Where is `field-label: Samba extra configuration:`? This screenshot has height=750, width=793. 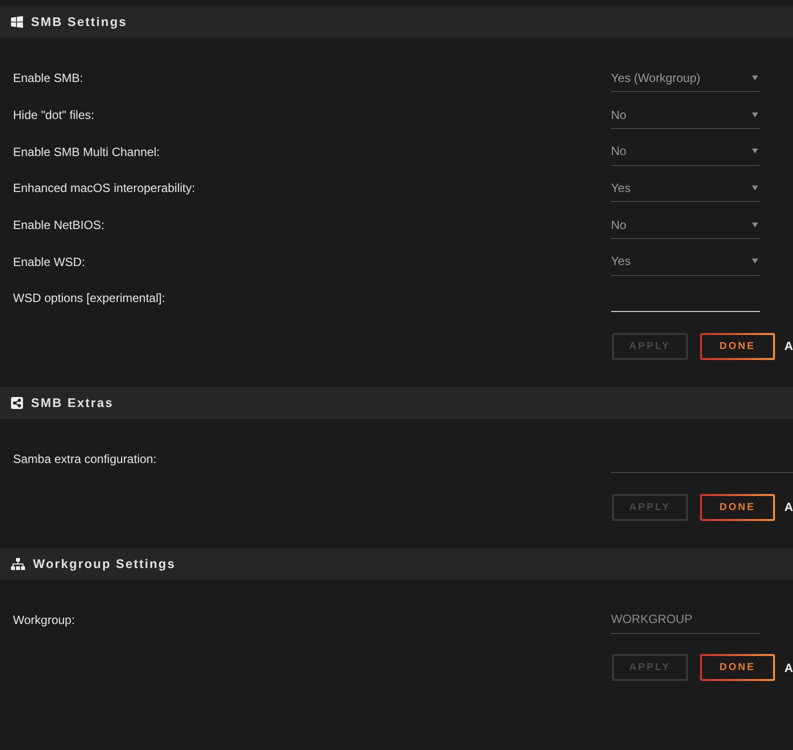 field-label: Samba extra configuration: is located at coordinates (84, 459).